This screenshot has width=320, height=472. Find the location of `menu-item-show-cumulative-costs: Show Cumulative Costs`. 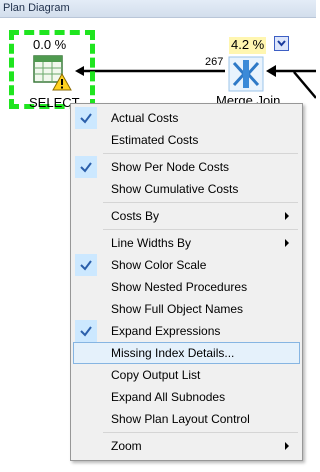

menu-item-show-cumulative-costs: Show Cumulative Costs is located at coordinates (186, 189).